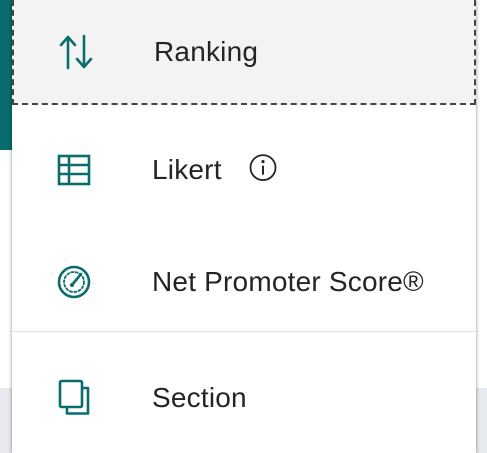 This screenshot has width=487, height=453. I want to click on menu-item-label: Ranking, so click(206, 51).